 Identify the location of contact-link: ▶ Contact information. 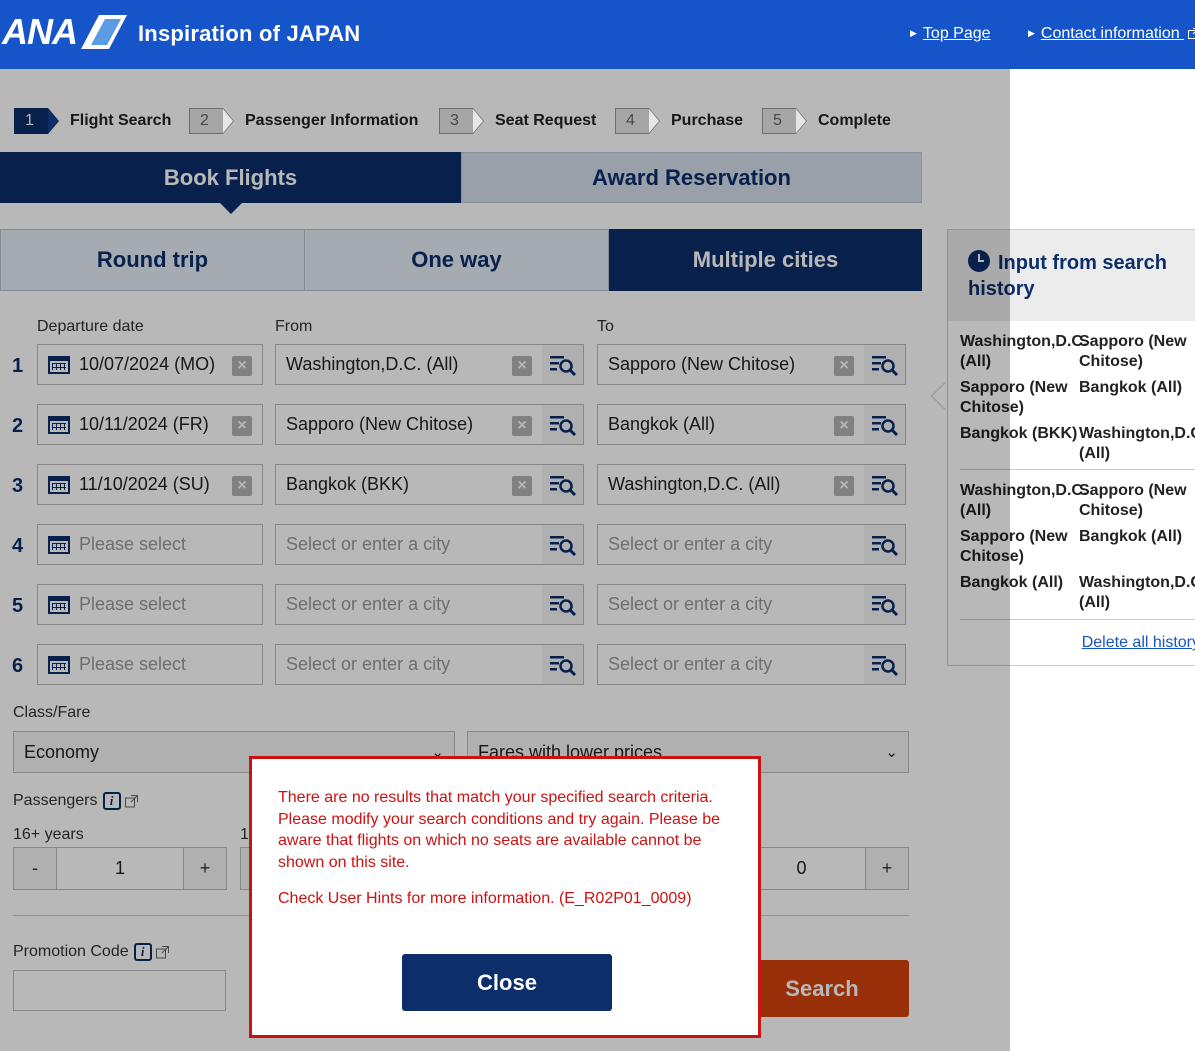
(1111, 34).